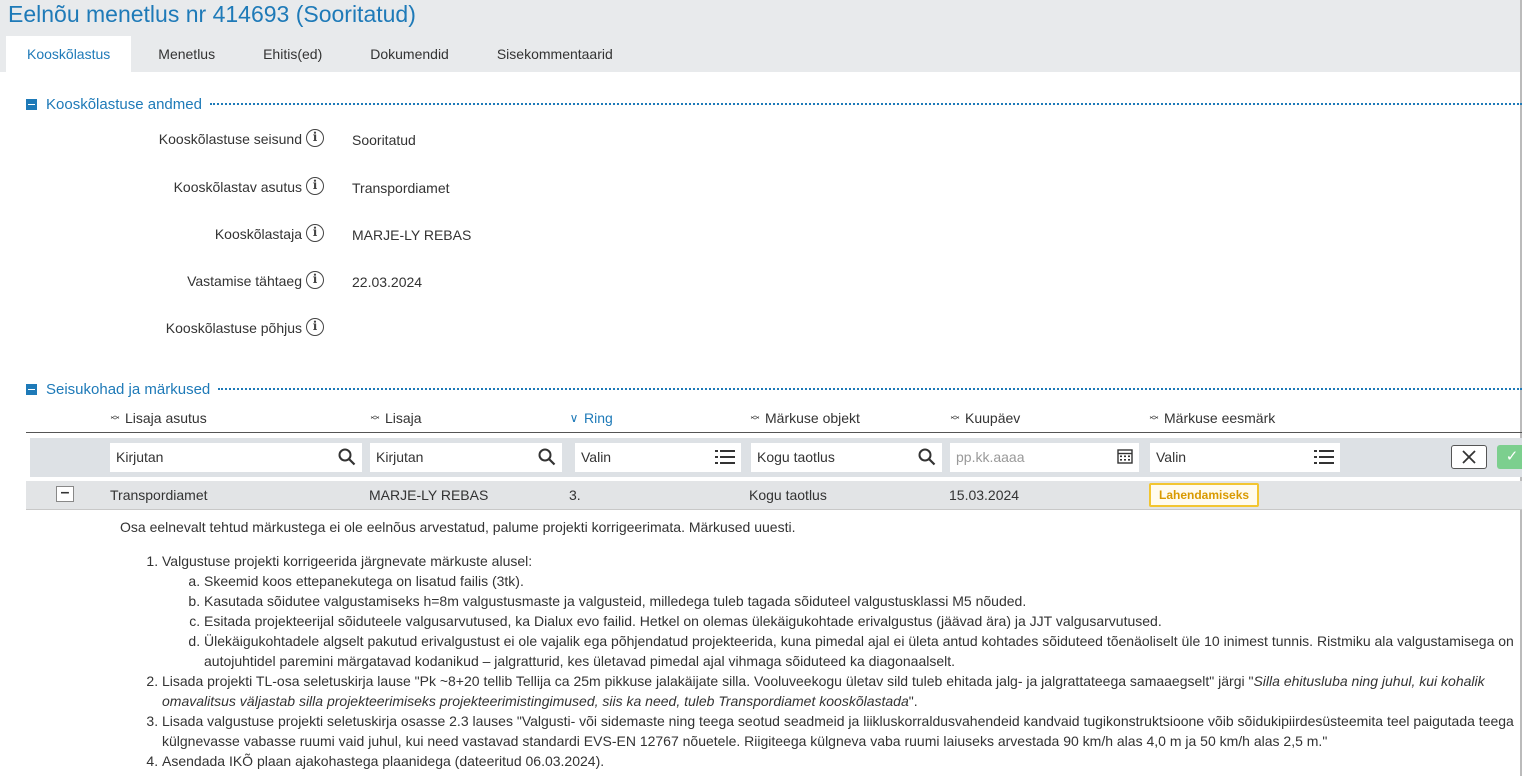 The image size is (1522, 776). I want to click on column-header-markuse-objekt: ︿ ﹀ Märkuse objekt, so click(805, 418).